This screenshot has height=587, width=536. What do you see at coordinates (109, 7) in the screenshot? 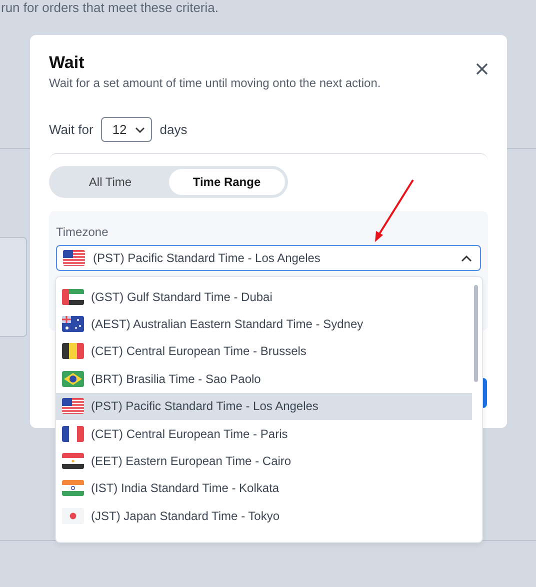
I see `background-text: run for orders that meet these criteria.` at bounding box center [109, 7].